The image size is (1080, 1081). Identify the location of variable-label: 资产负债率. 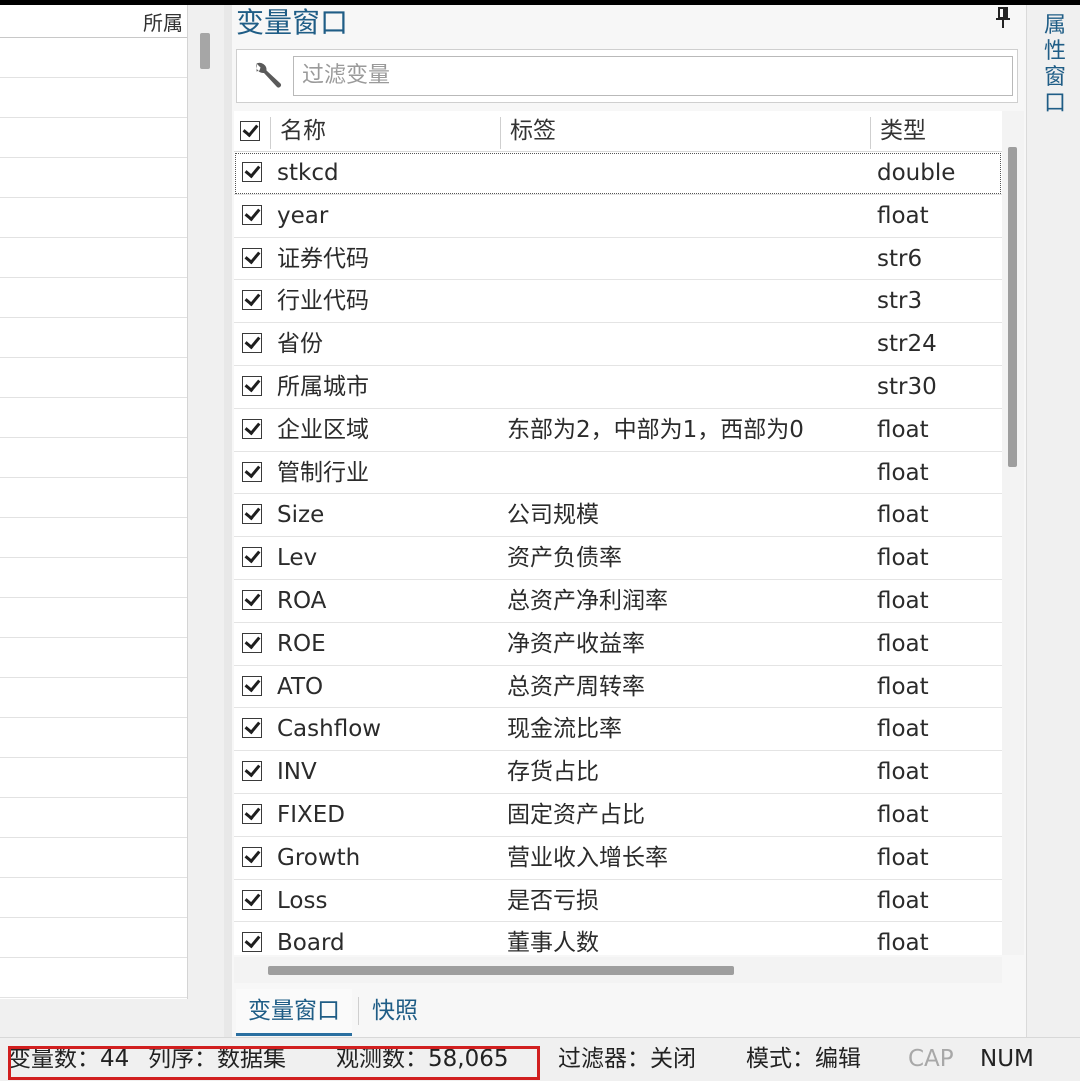
(564, 558).